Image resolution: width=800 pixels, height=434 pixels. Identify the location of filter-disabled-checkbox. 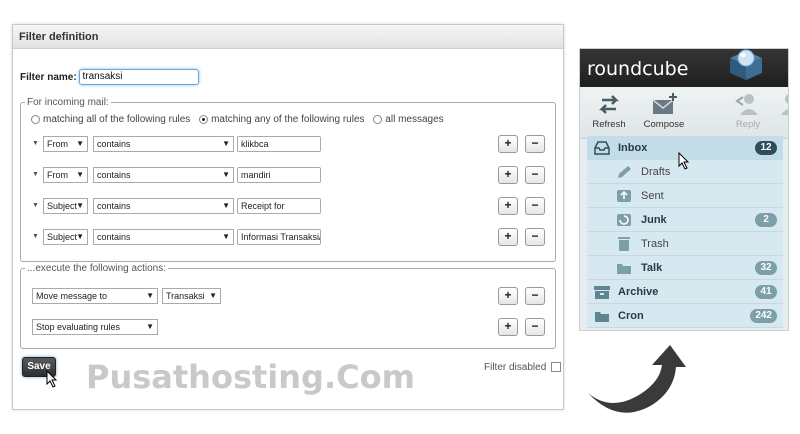
(556, 367).